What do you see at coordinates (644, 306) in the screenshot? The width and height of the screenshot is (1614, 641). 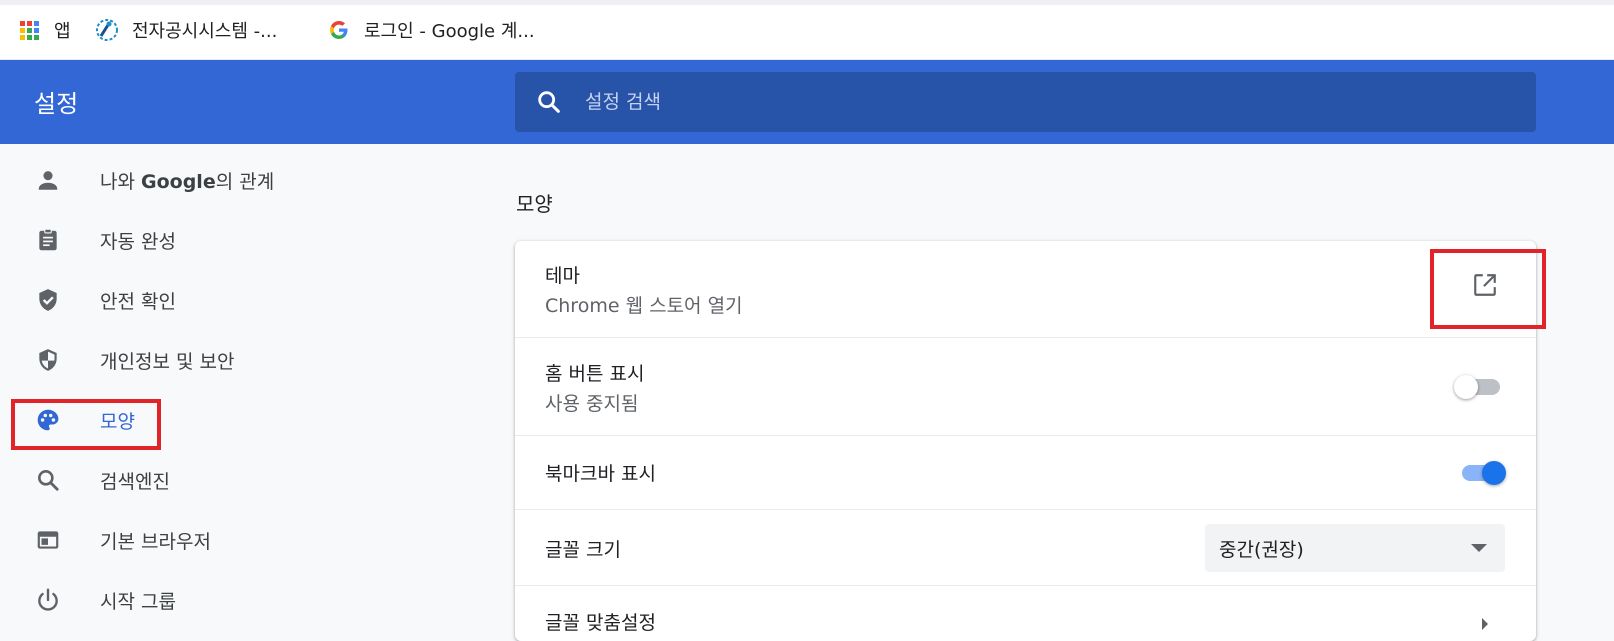 I see `theme-subtitle: Chrome 웹 스토어 열기` at bounding box center [644, 306].